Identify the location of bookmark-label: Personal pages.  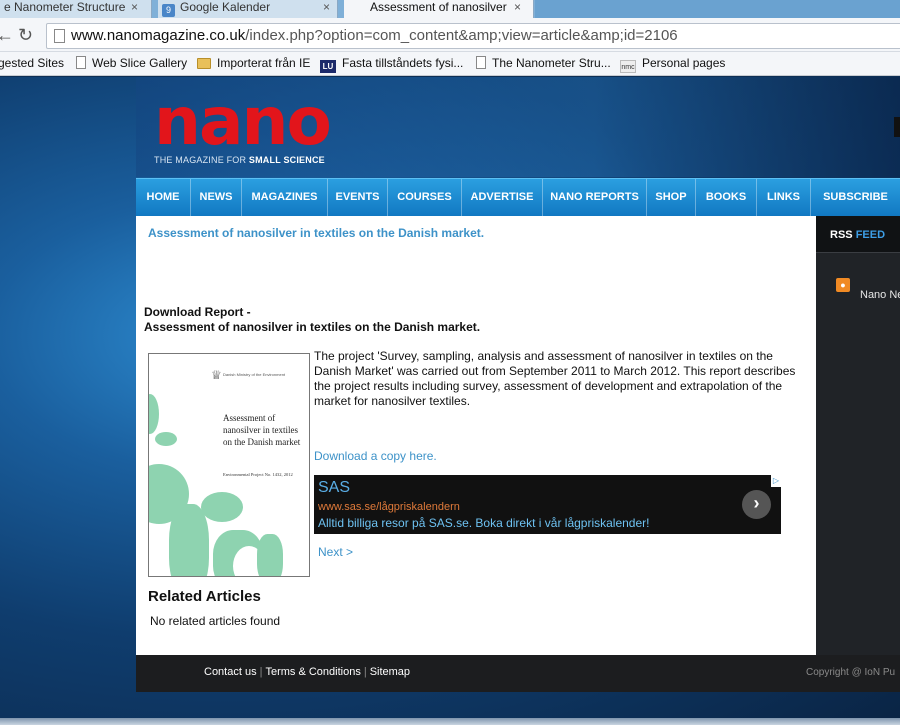
(684, 63).